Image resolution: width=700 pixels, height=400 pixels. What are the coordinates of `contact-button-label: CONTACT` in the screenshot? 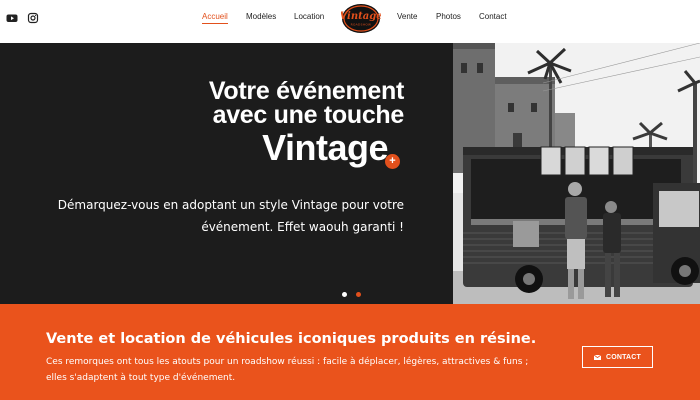 It's located at (623, 357).